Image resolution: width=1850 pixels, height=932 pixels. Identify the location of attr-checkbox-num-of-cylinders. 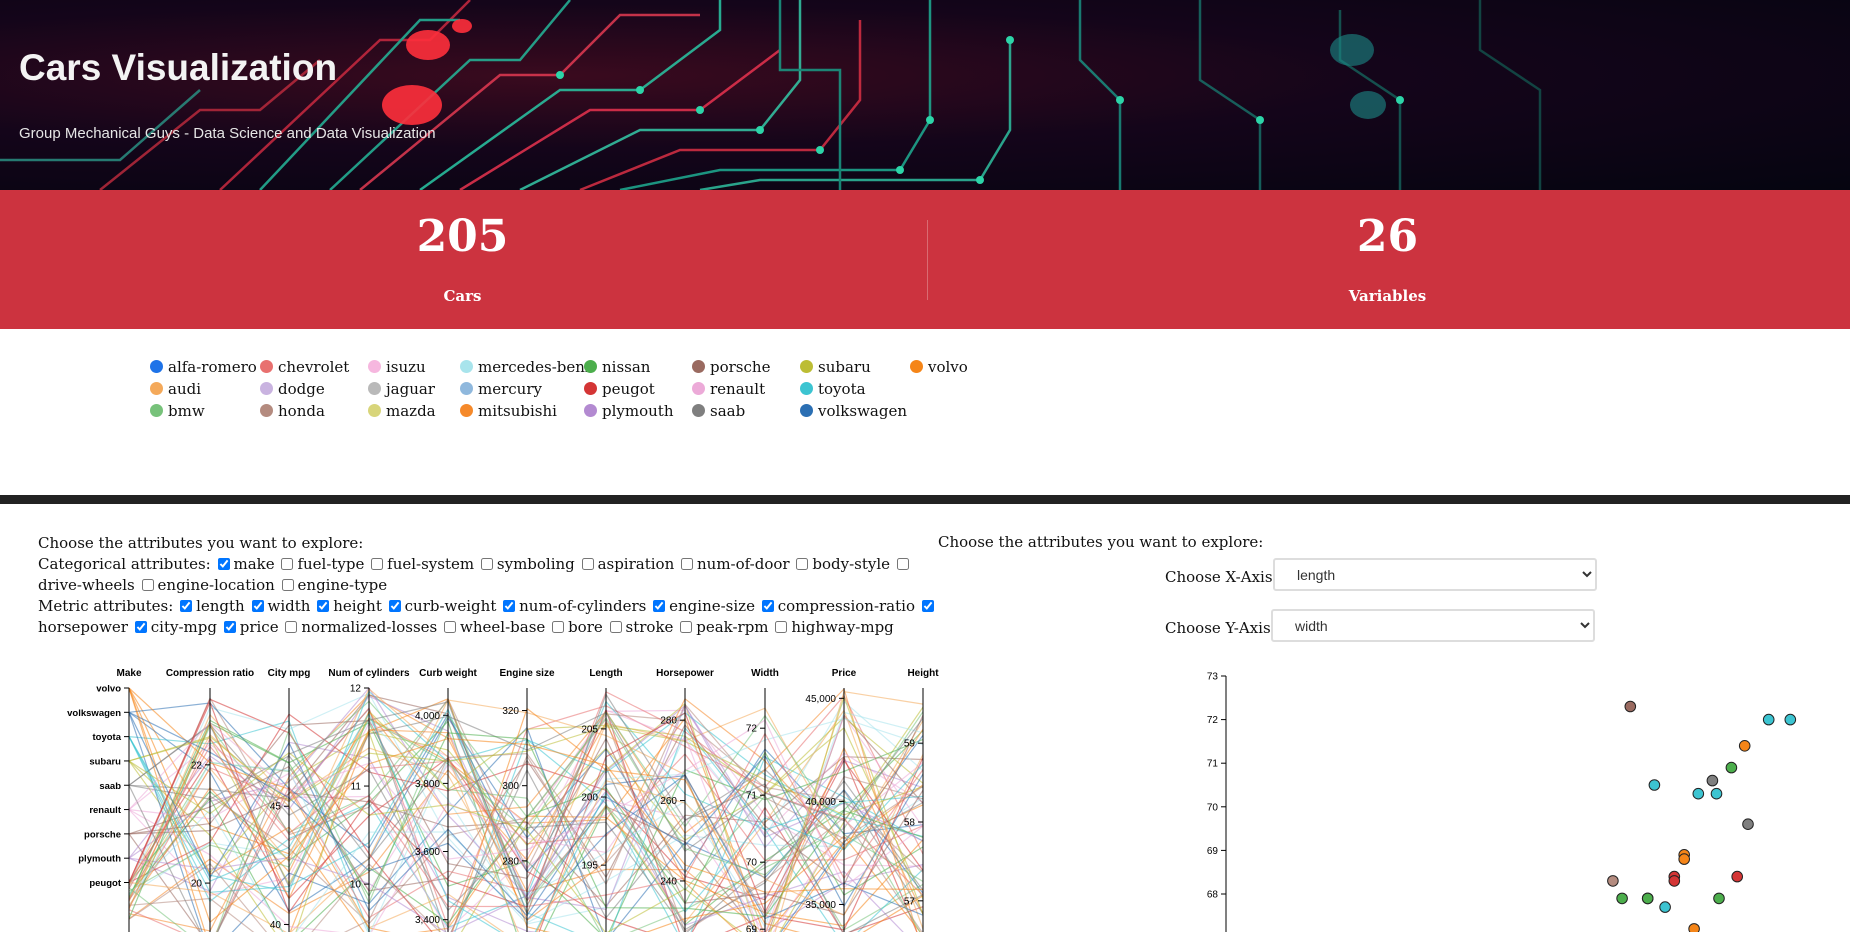
(509, 606).